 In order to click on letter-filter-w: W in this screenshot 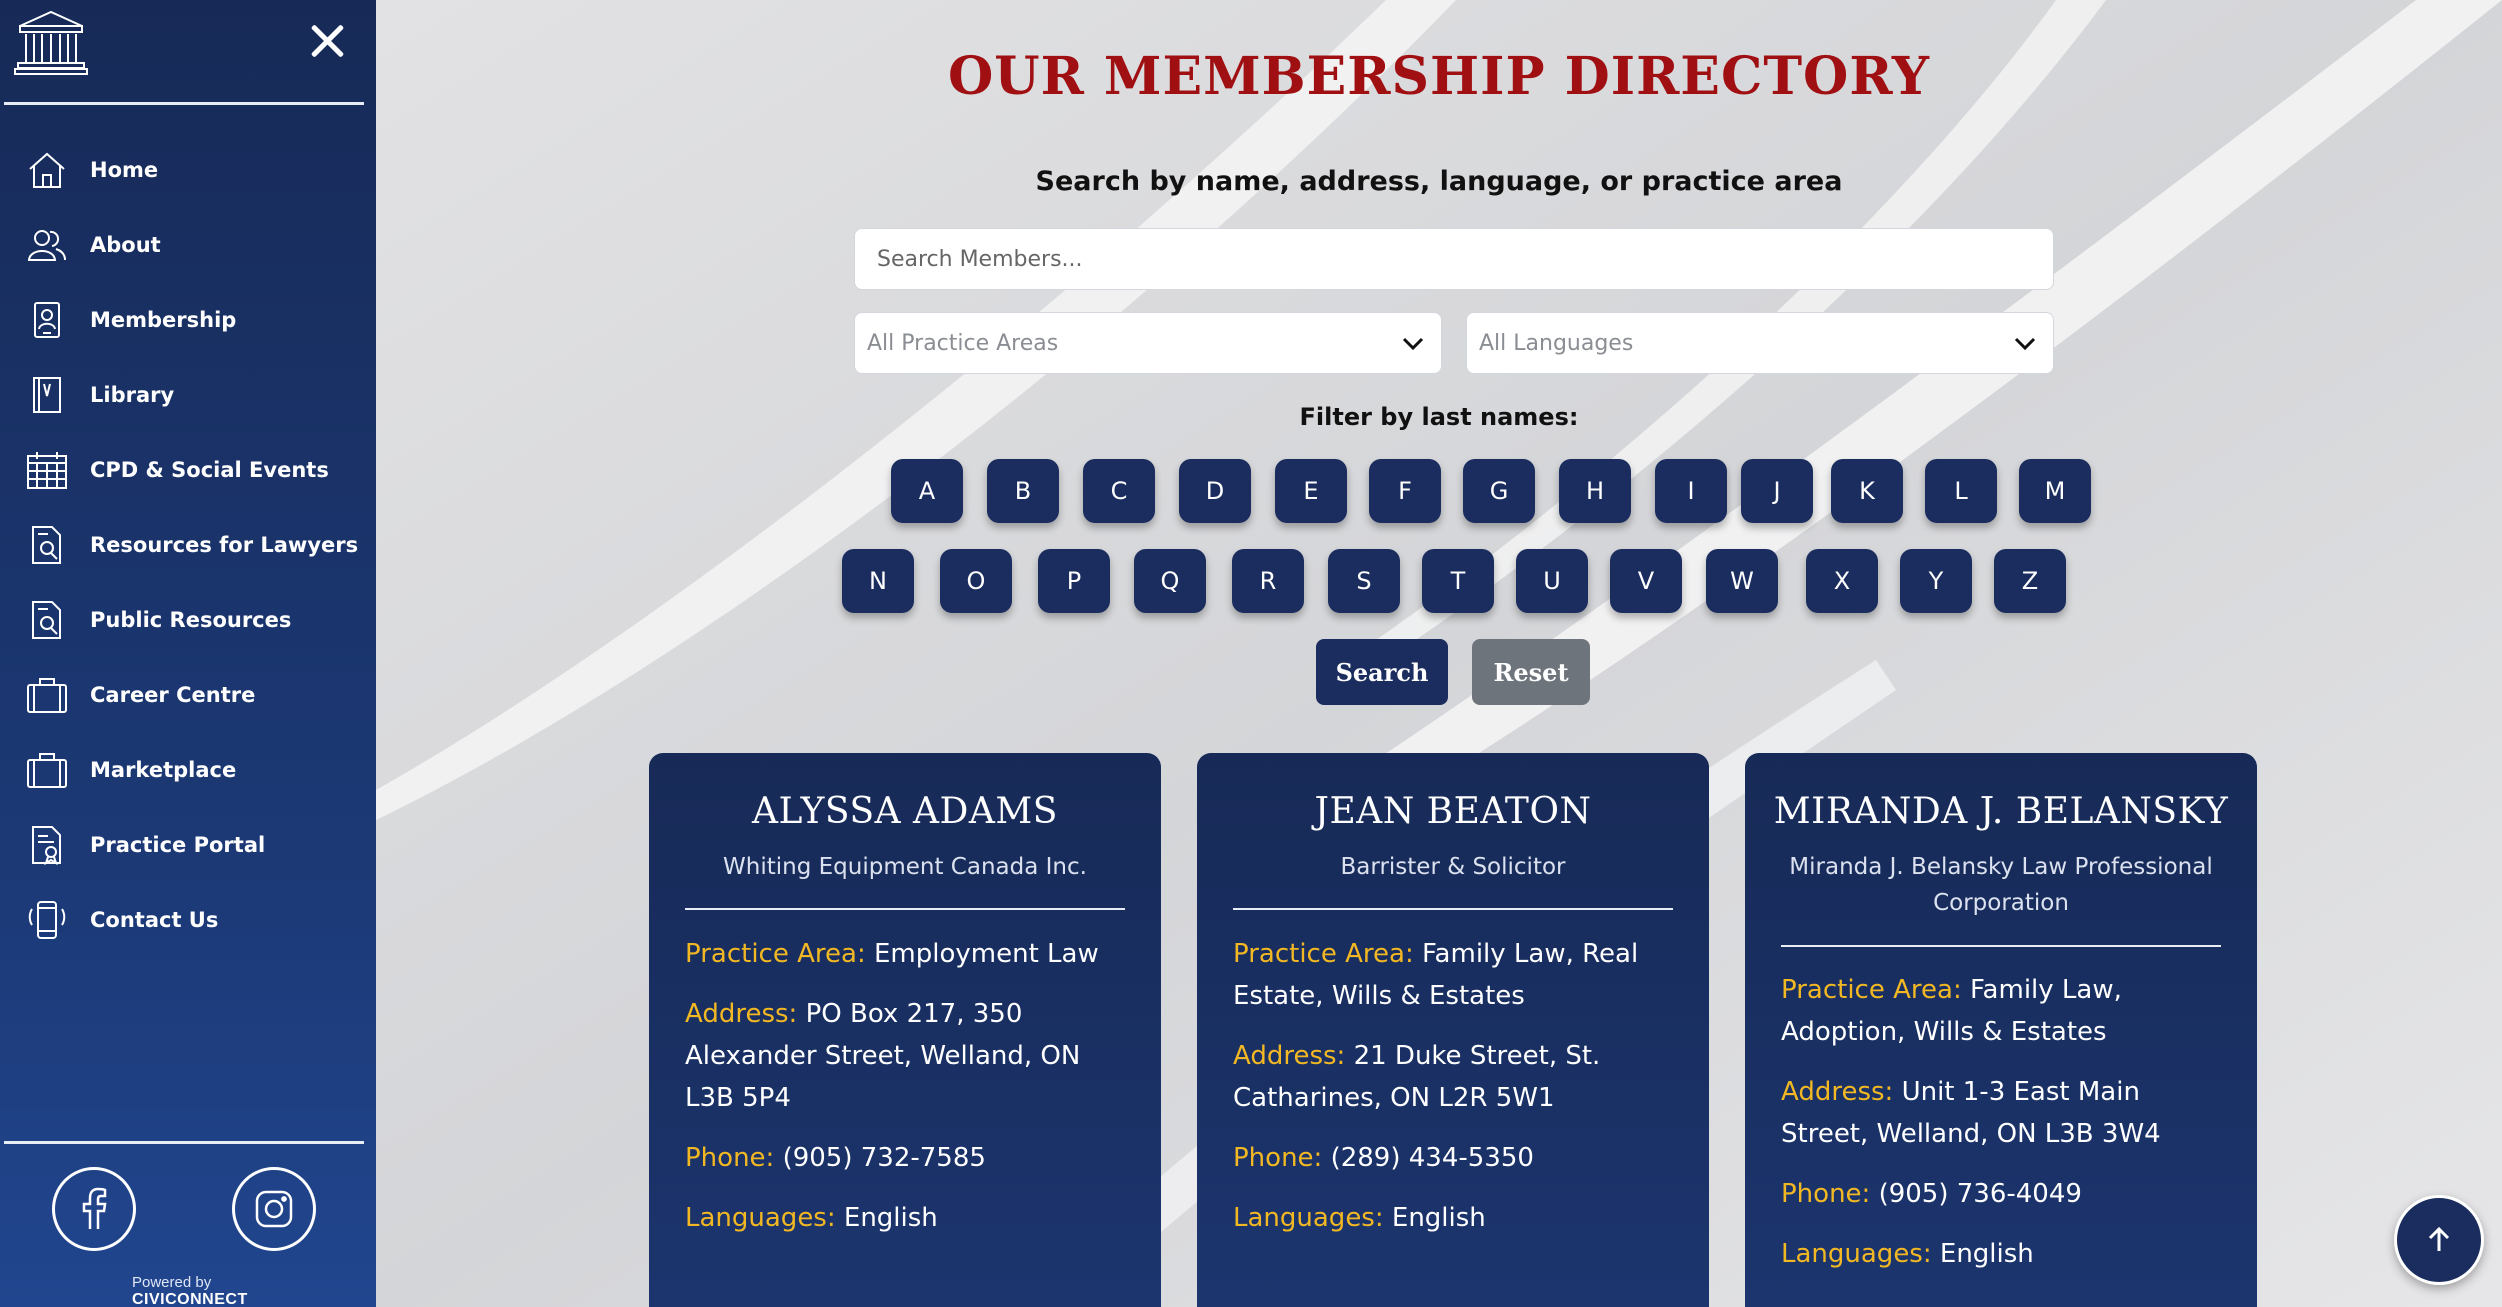, I will do `click(1742, 581)`.